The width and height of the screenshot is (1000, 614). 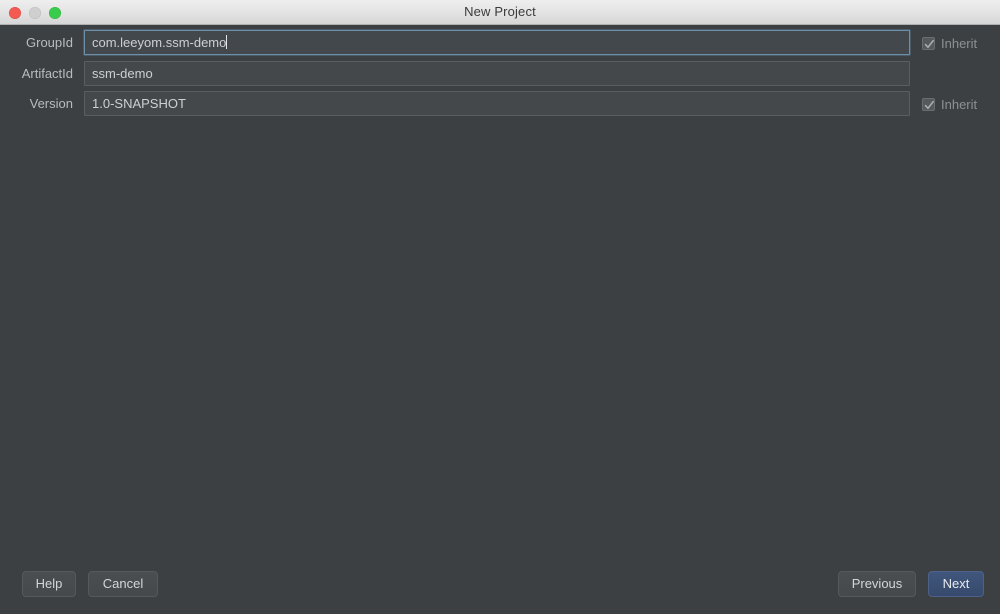 What do you see at coordinates (123, 584) in the screenshot?
I see `cancel-button: Cancel` at bounding box center [123, 584].